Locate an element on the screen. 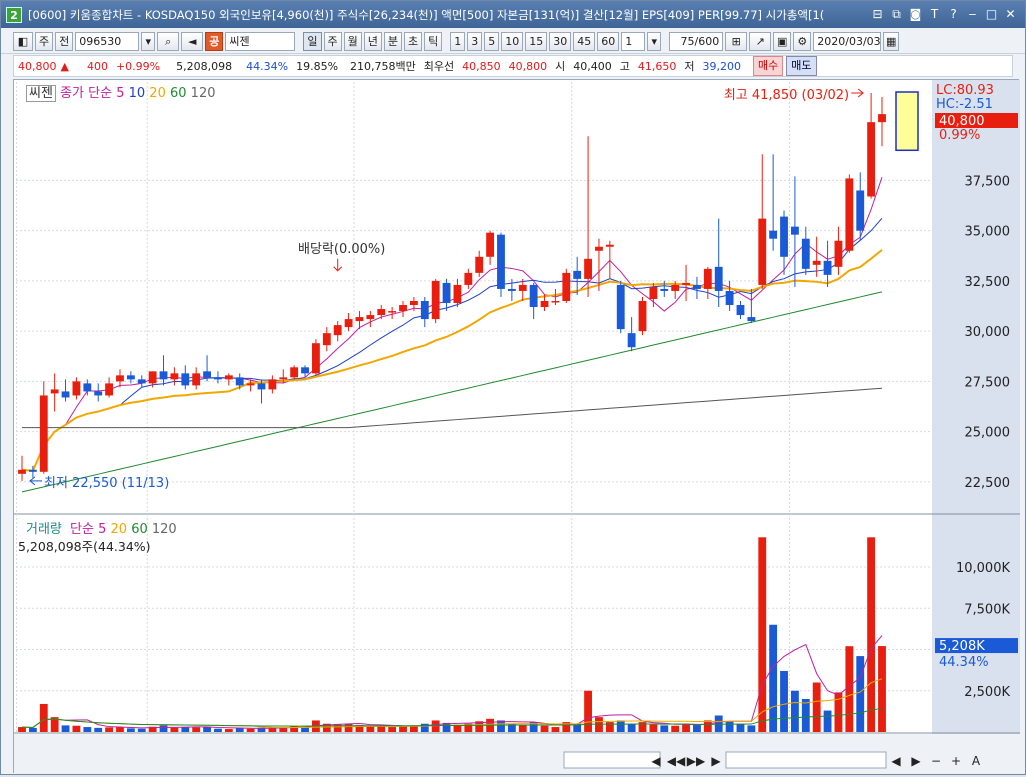 The image size is (1026, 777). date-input: 2020/03/03 is located at coordinates (847, 41).